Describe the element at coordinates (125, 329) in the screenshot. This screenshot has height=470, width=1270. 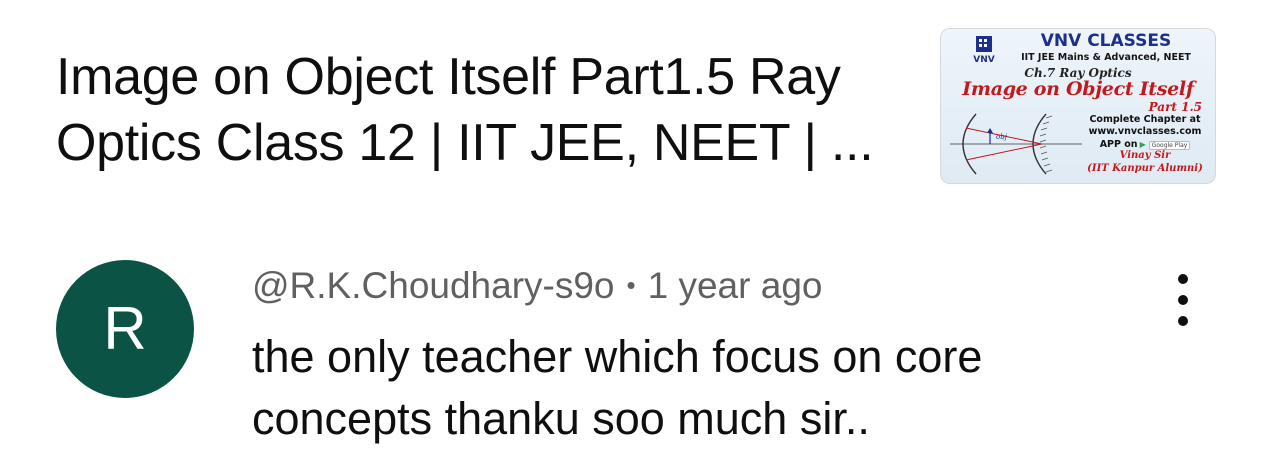
I see `avatar: R` at that location.